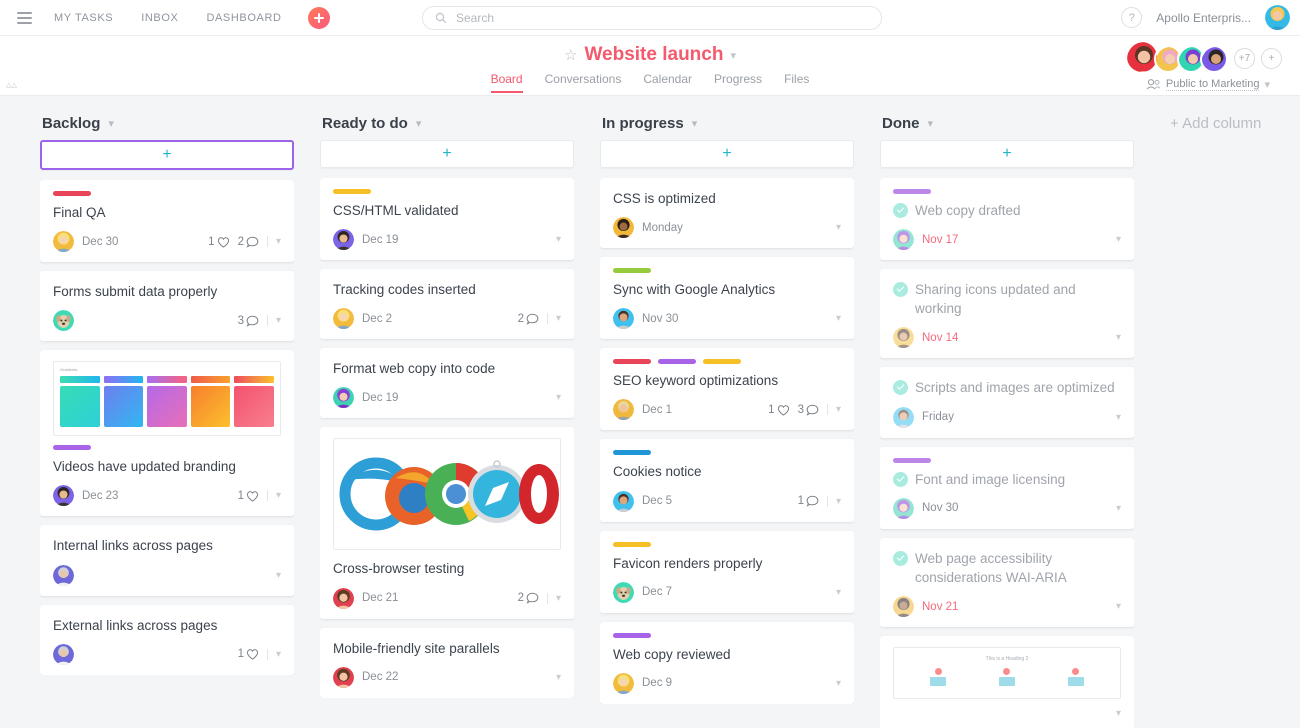 Image resolution: width=1300 pixels, height=728 pixels. I want to click on task-card: Forms submit data properly 3 ▾, so click(167, 306).